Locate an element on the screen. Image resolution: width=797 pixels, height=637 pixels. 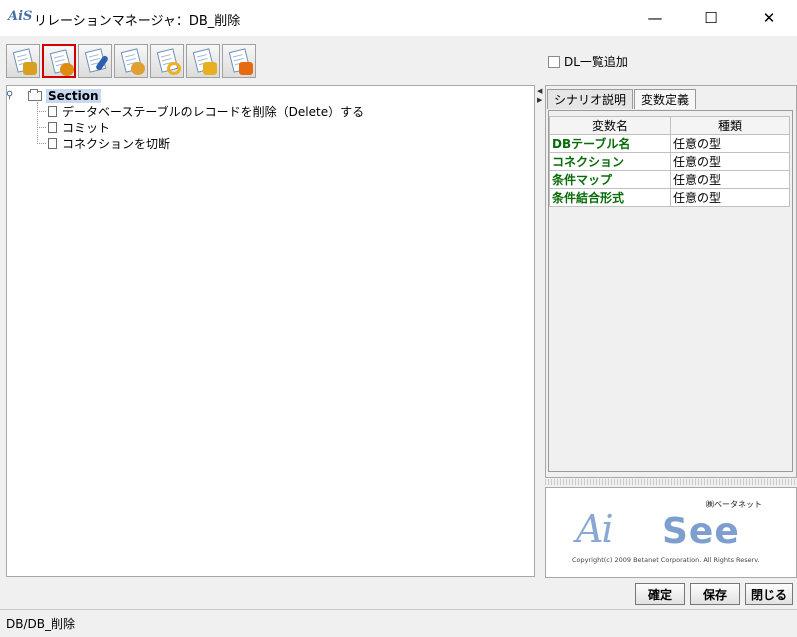
table-row: DBテーブル名 任意の型 is located at coordinates (669, 143).